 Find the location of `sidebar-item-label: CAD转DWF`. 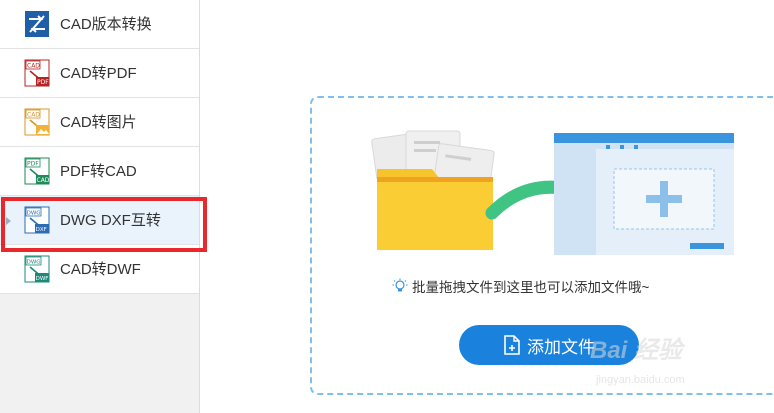

sidebar-item-label: CAD转DWF is located at coordinates (100, 269).